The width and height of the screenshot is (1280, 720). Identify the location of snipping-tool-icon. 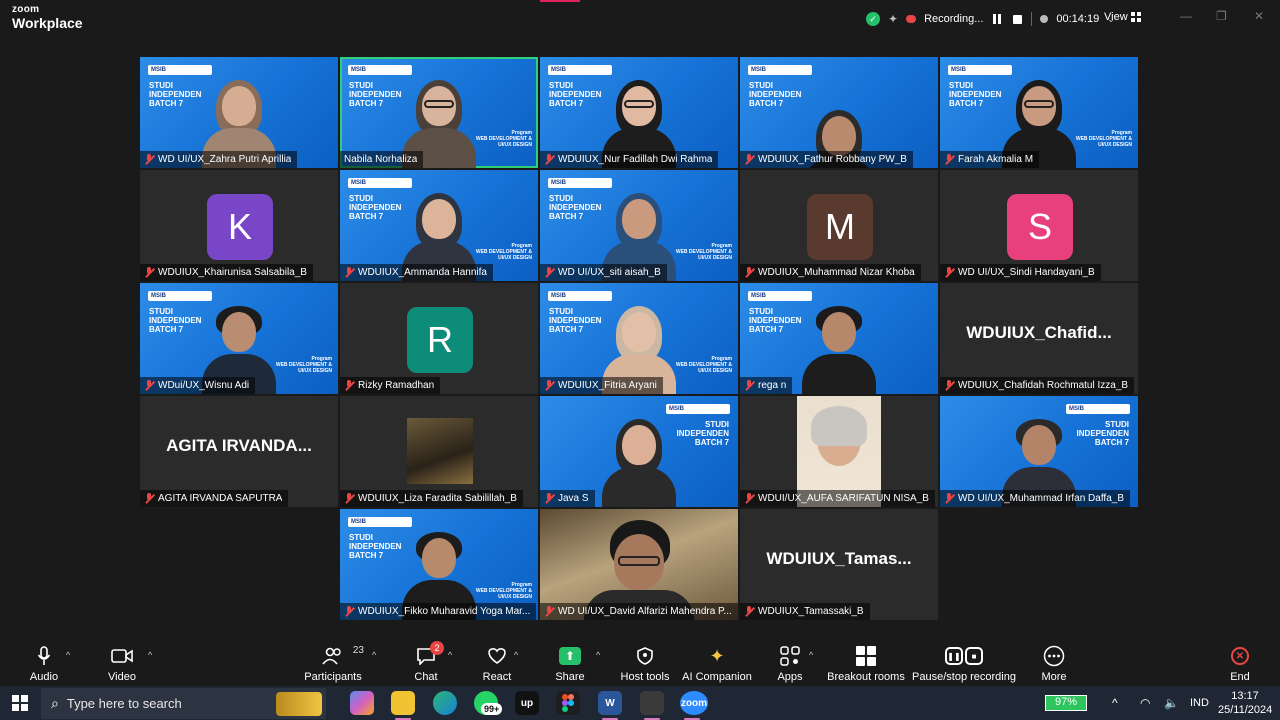
(652, 705).